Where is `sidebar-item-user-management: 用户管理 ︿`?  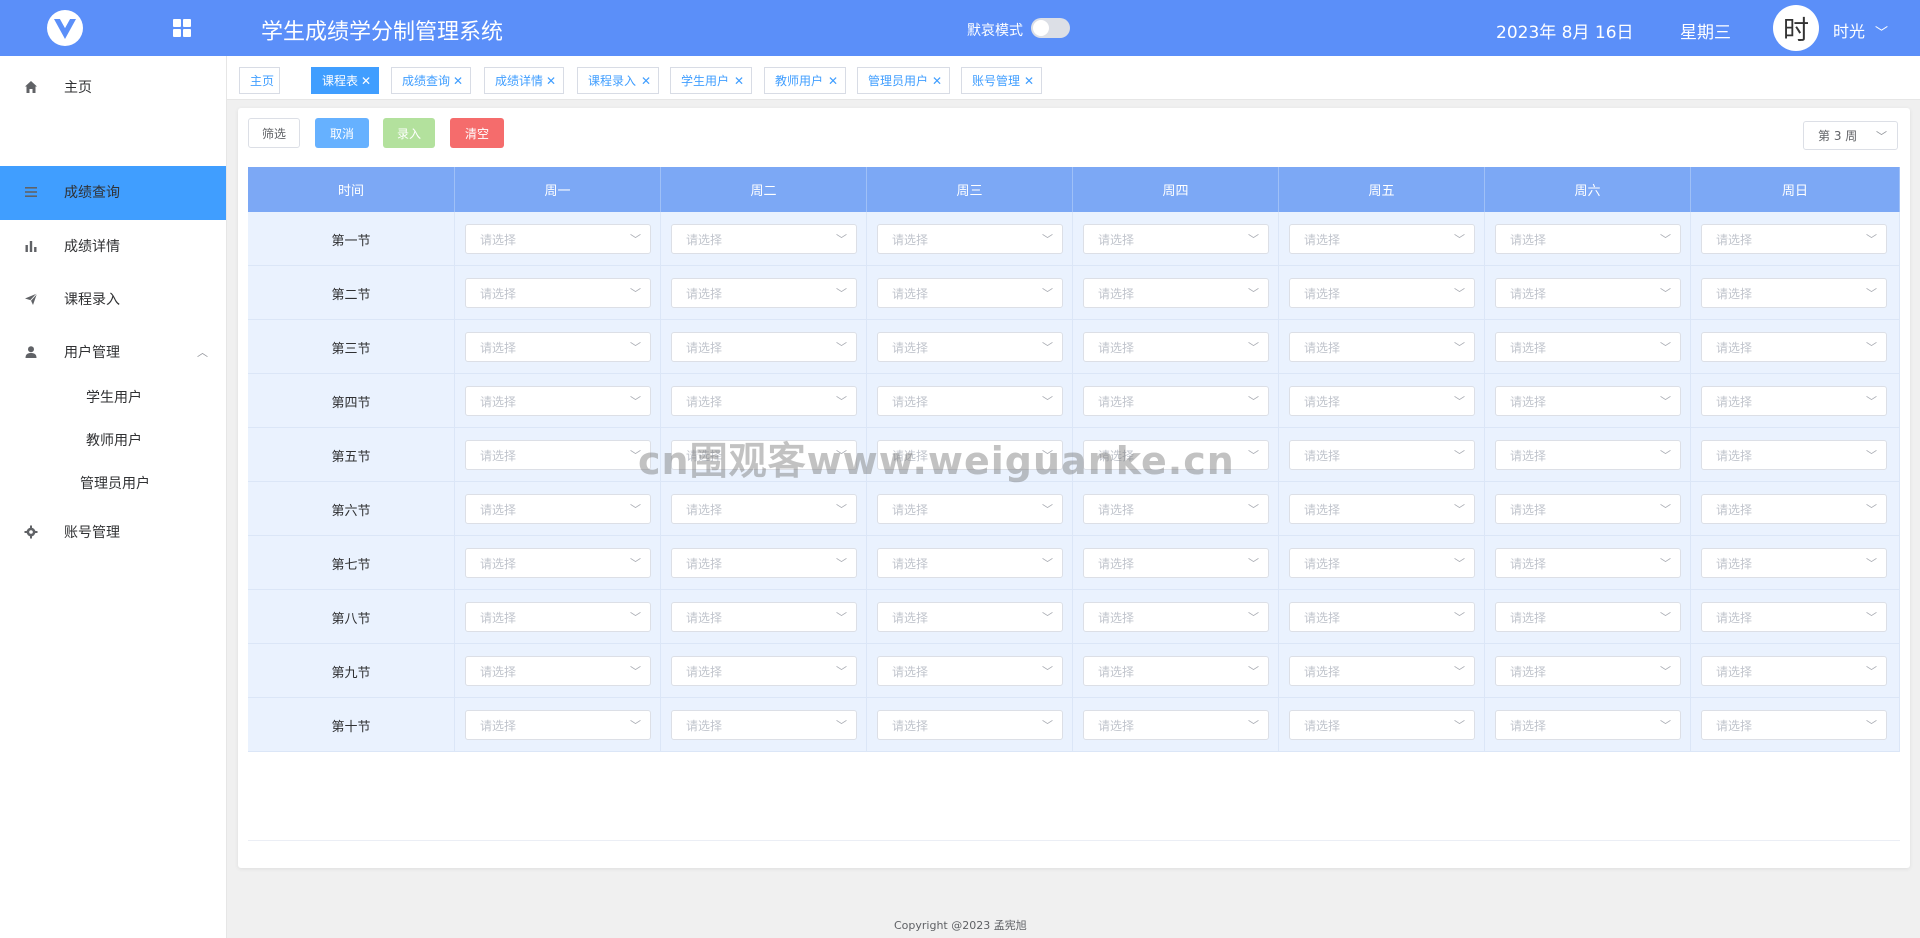
sidebar-item-user-management: 用户管理 ︿ is located at coordinates (113, 352).